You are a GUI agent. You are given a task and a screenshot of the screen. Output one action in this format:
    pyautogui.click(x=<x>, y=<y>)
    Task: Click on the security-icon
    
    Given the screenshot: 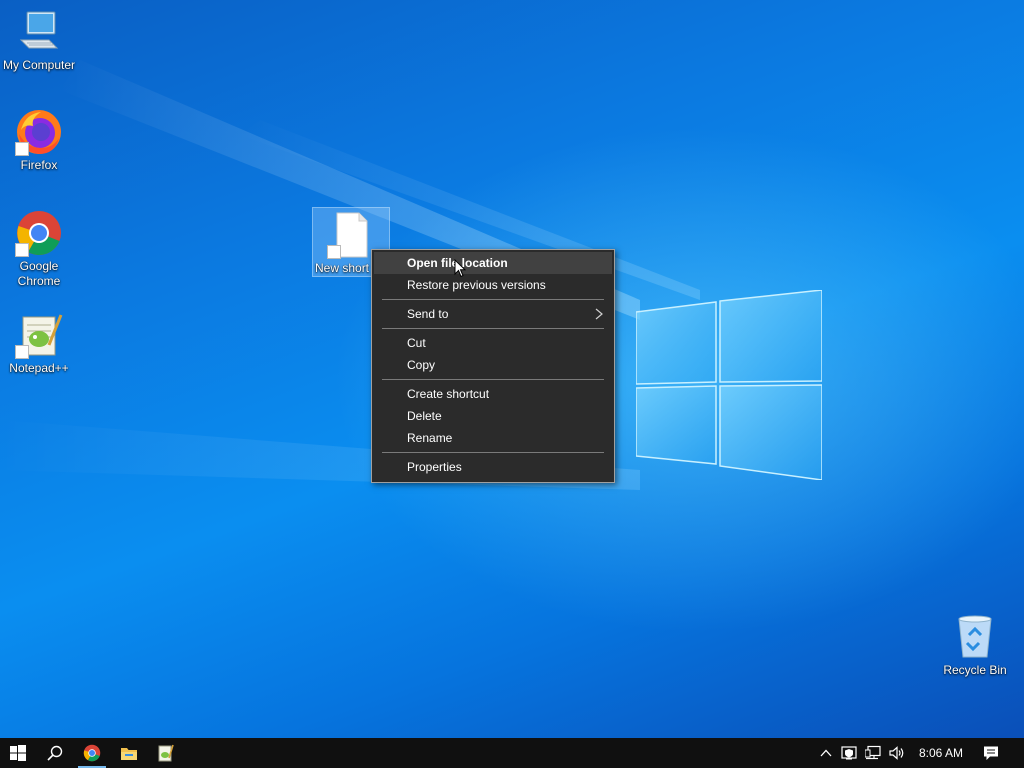 What is the action you would take?
    pyautogui.click(x=849, y=753)
    